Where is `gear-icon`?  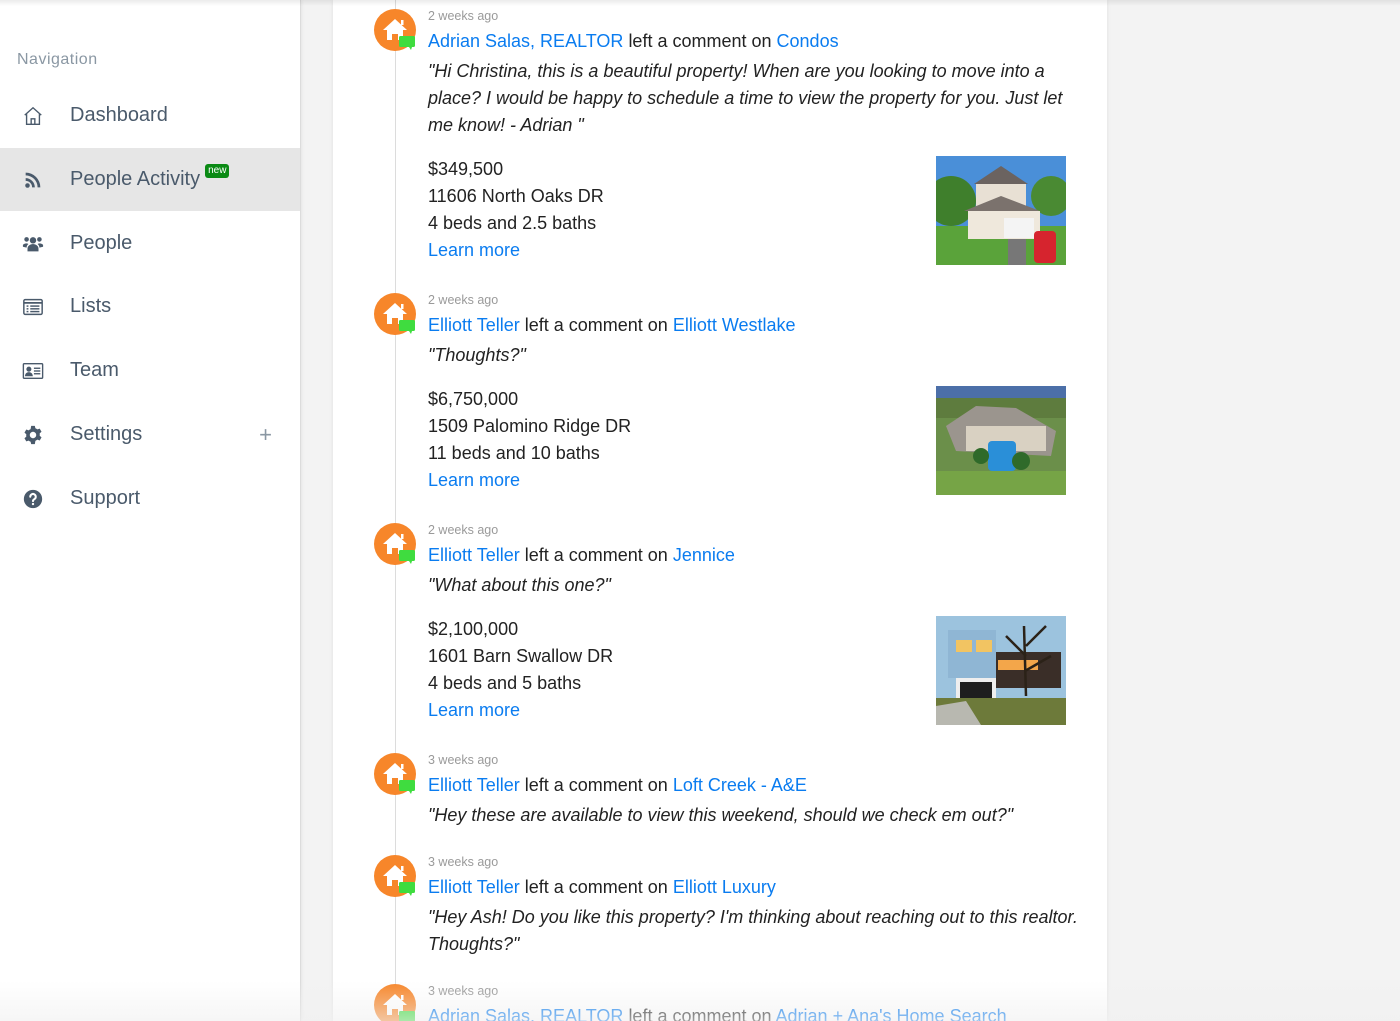
gear-icon is located at coordinates (33, 435).